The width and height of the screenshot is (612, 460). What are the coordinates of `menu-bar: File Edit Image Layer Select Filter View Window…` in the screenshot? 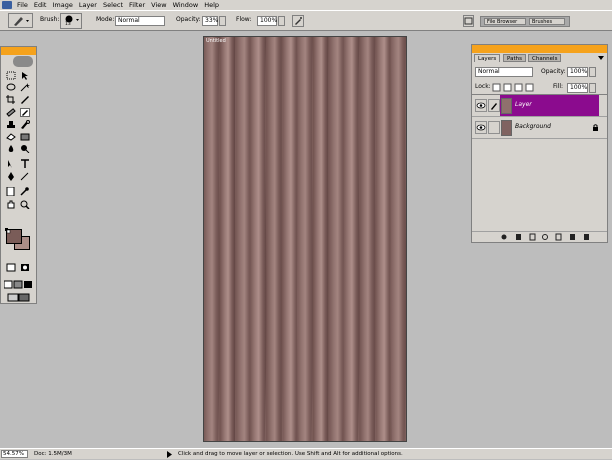 It's located at (306, 5).